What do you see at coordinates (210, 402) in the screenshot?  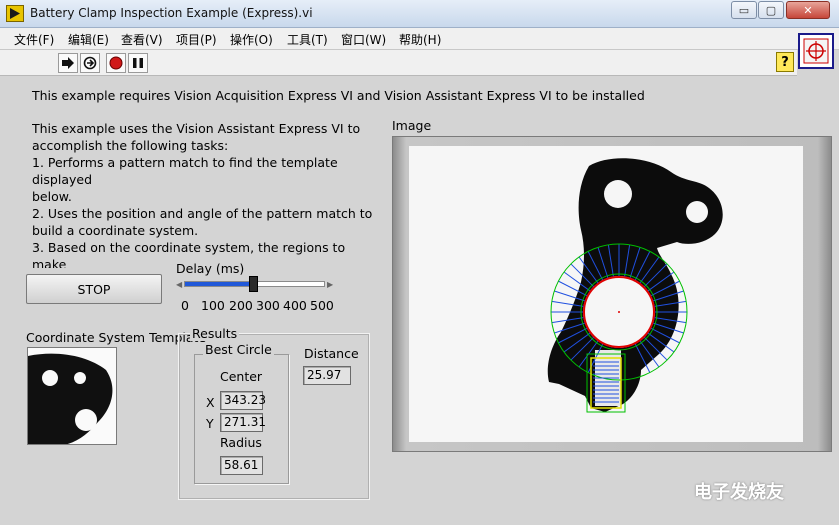 I see `x-label: X` at bounding box center [210, 402].